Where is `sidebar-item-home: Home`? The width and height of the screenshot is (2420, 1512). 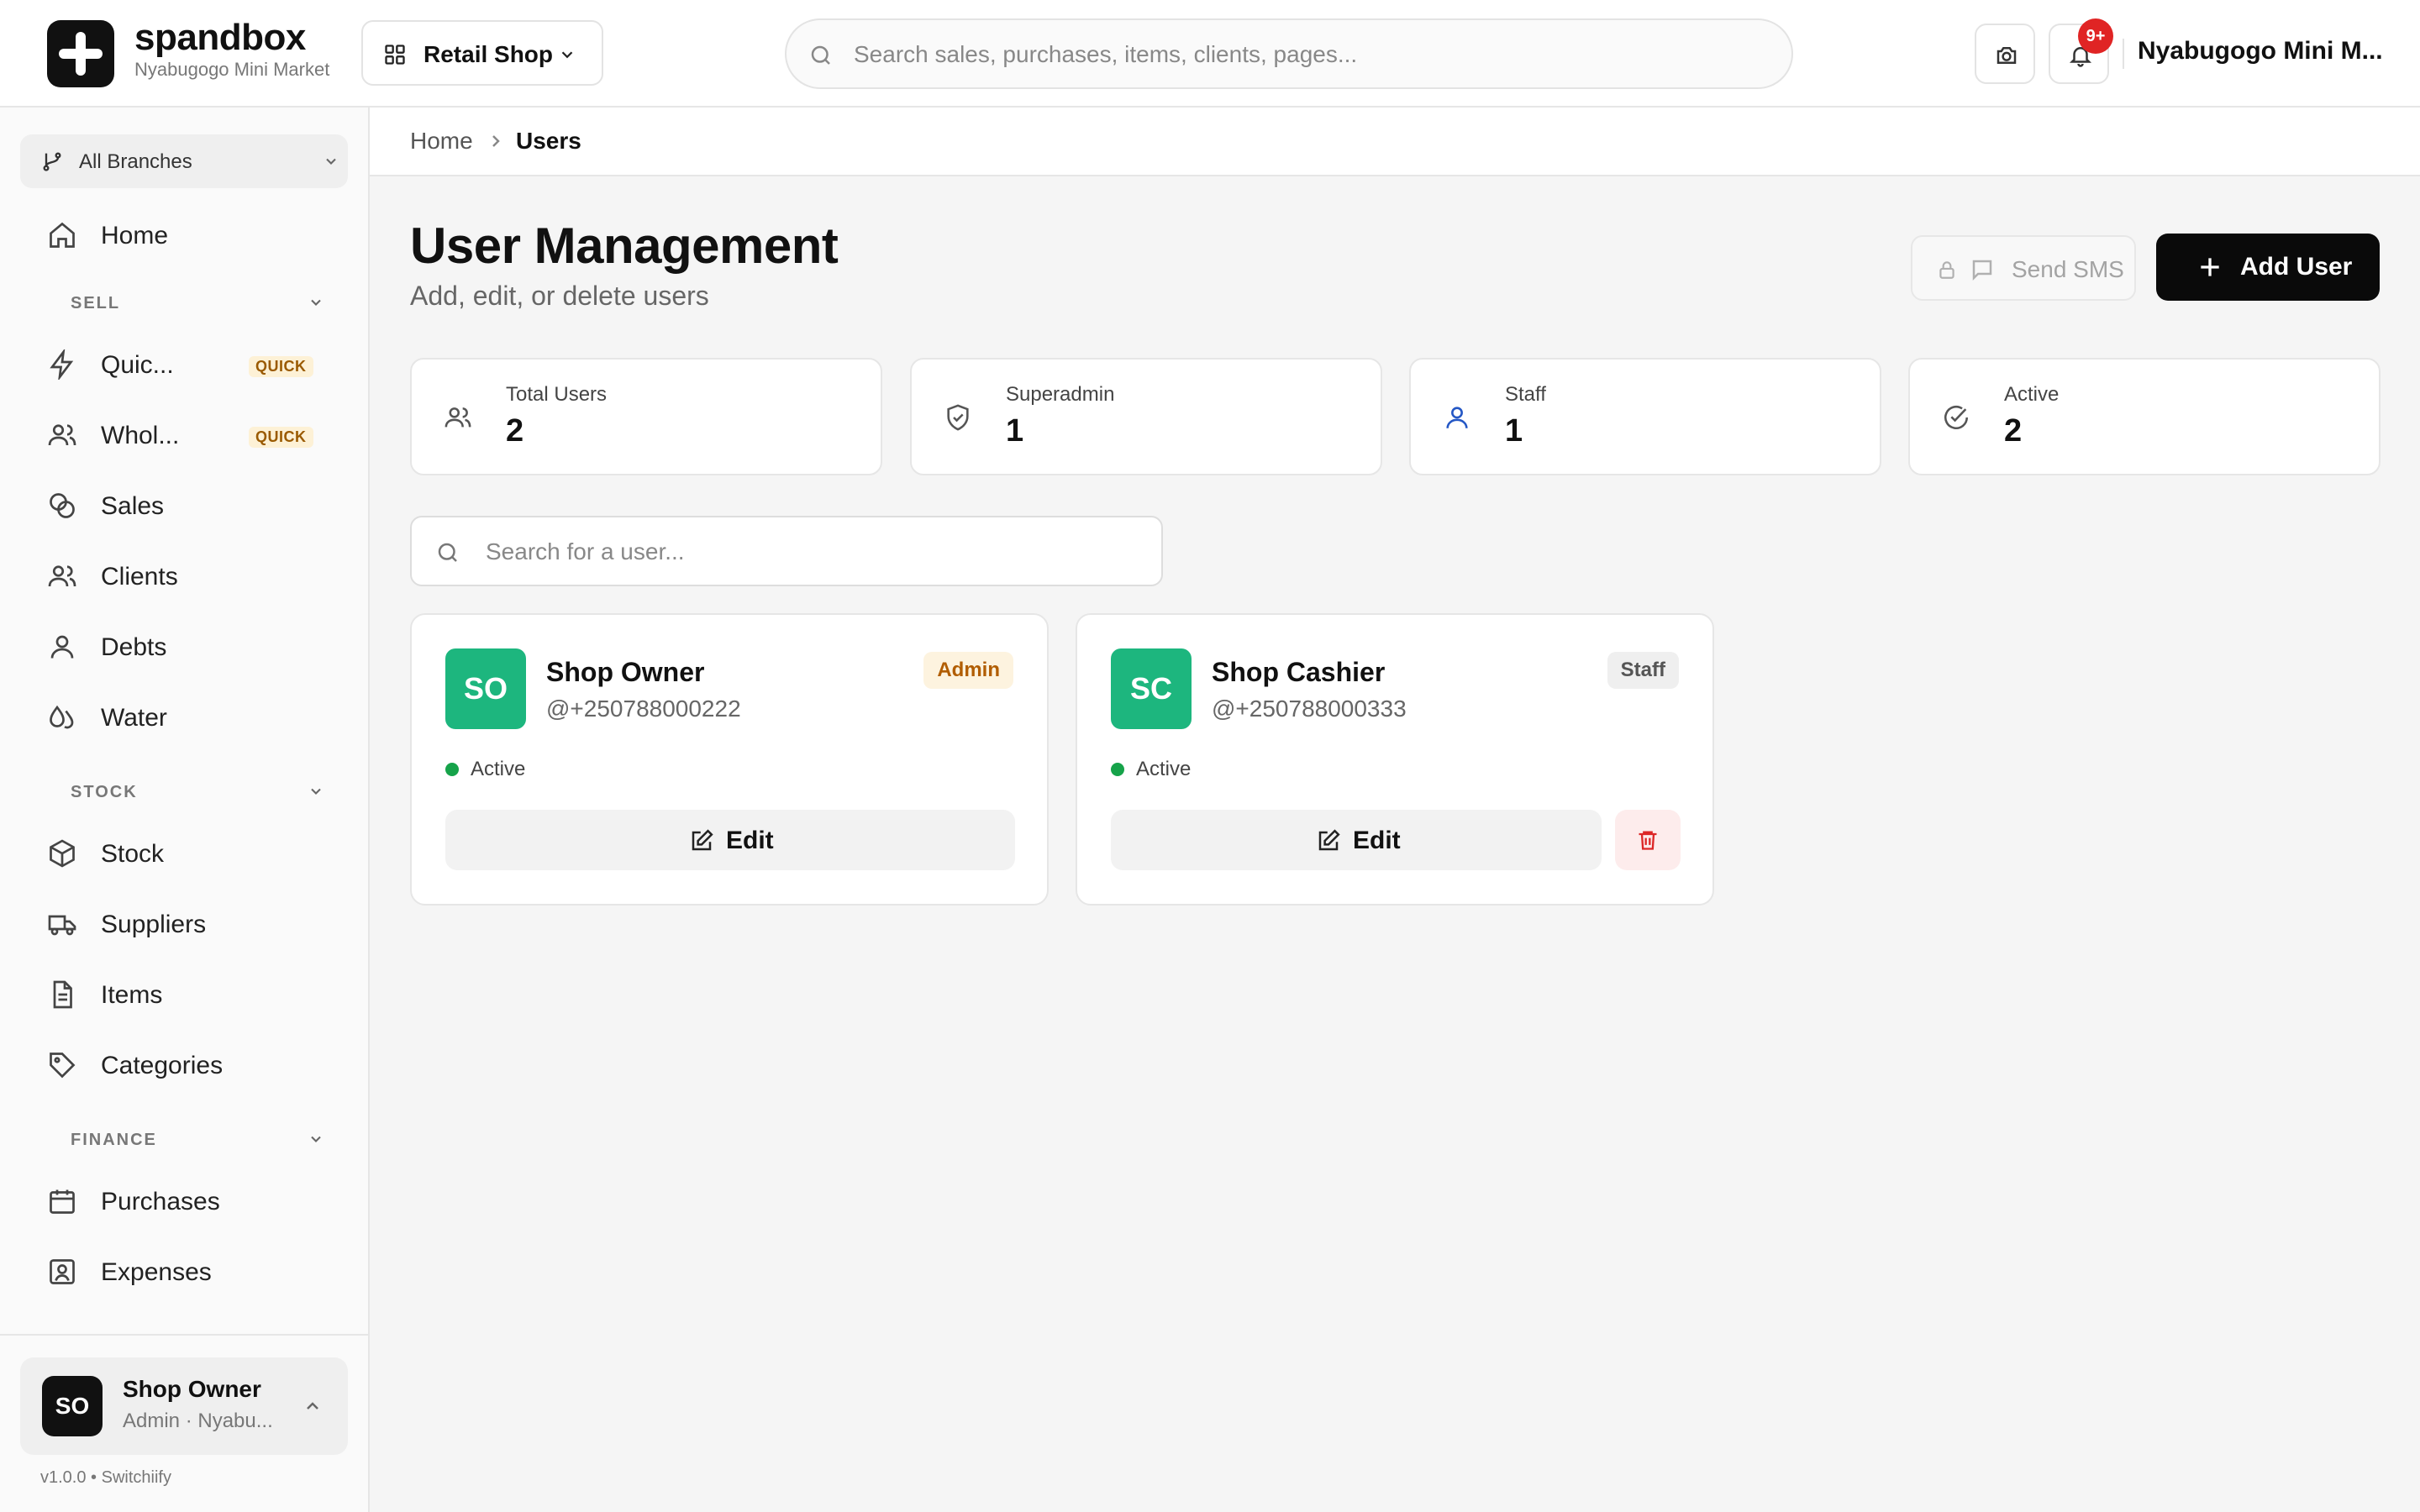
sidebar-item-home: Home is located at coordinates (190, 235).